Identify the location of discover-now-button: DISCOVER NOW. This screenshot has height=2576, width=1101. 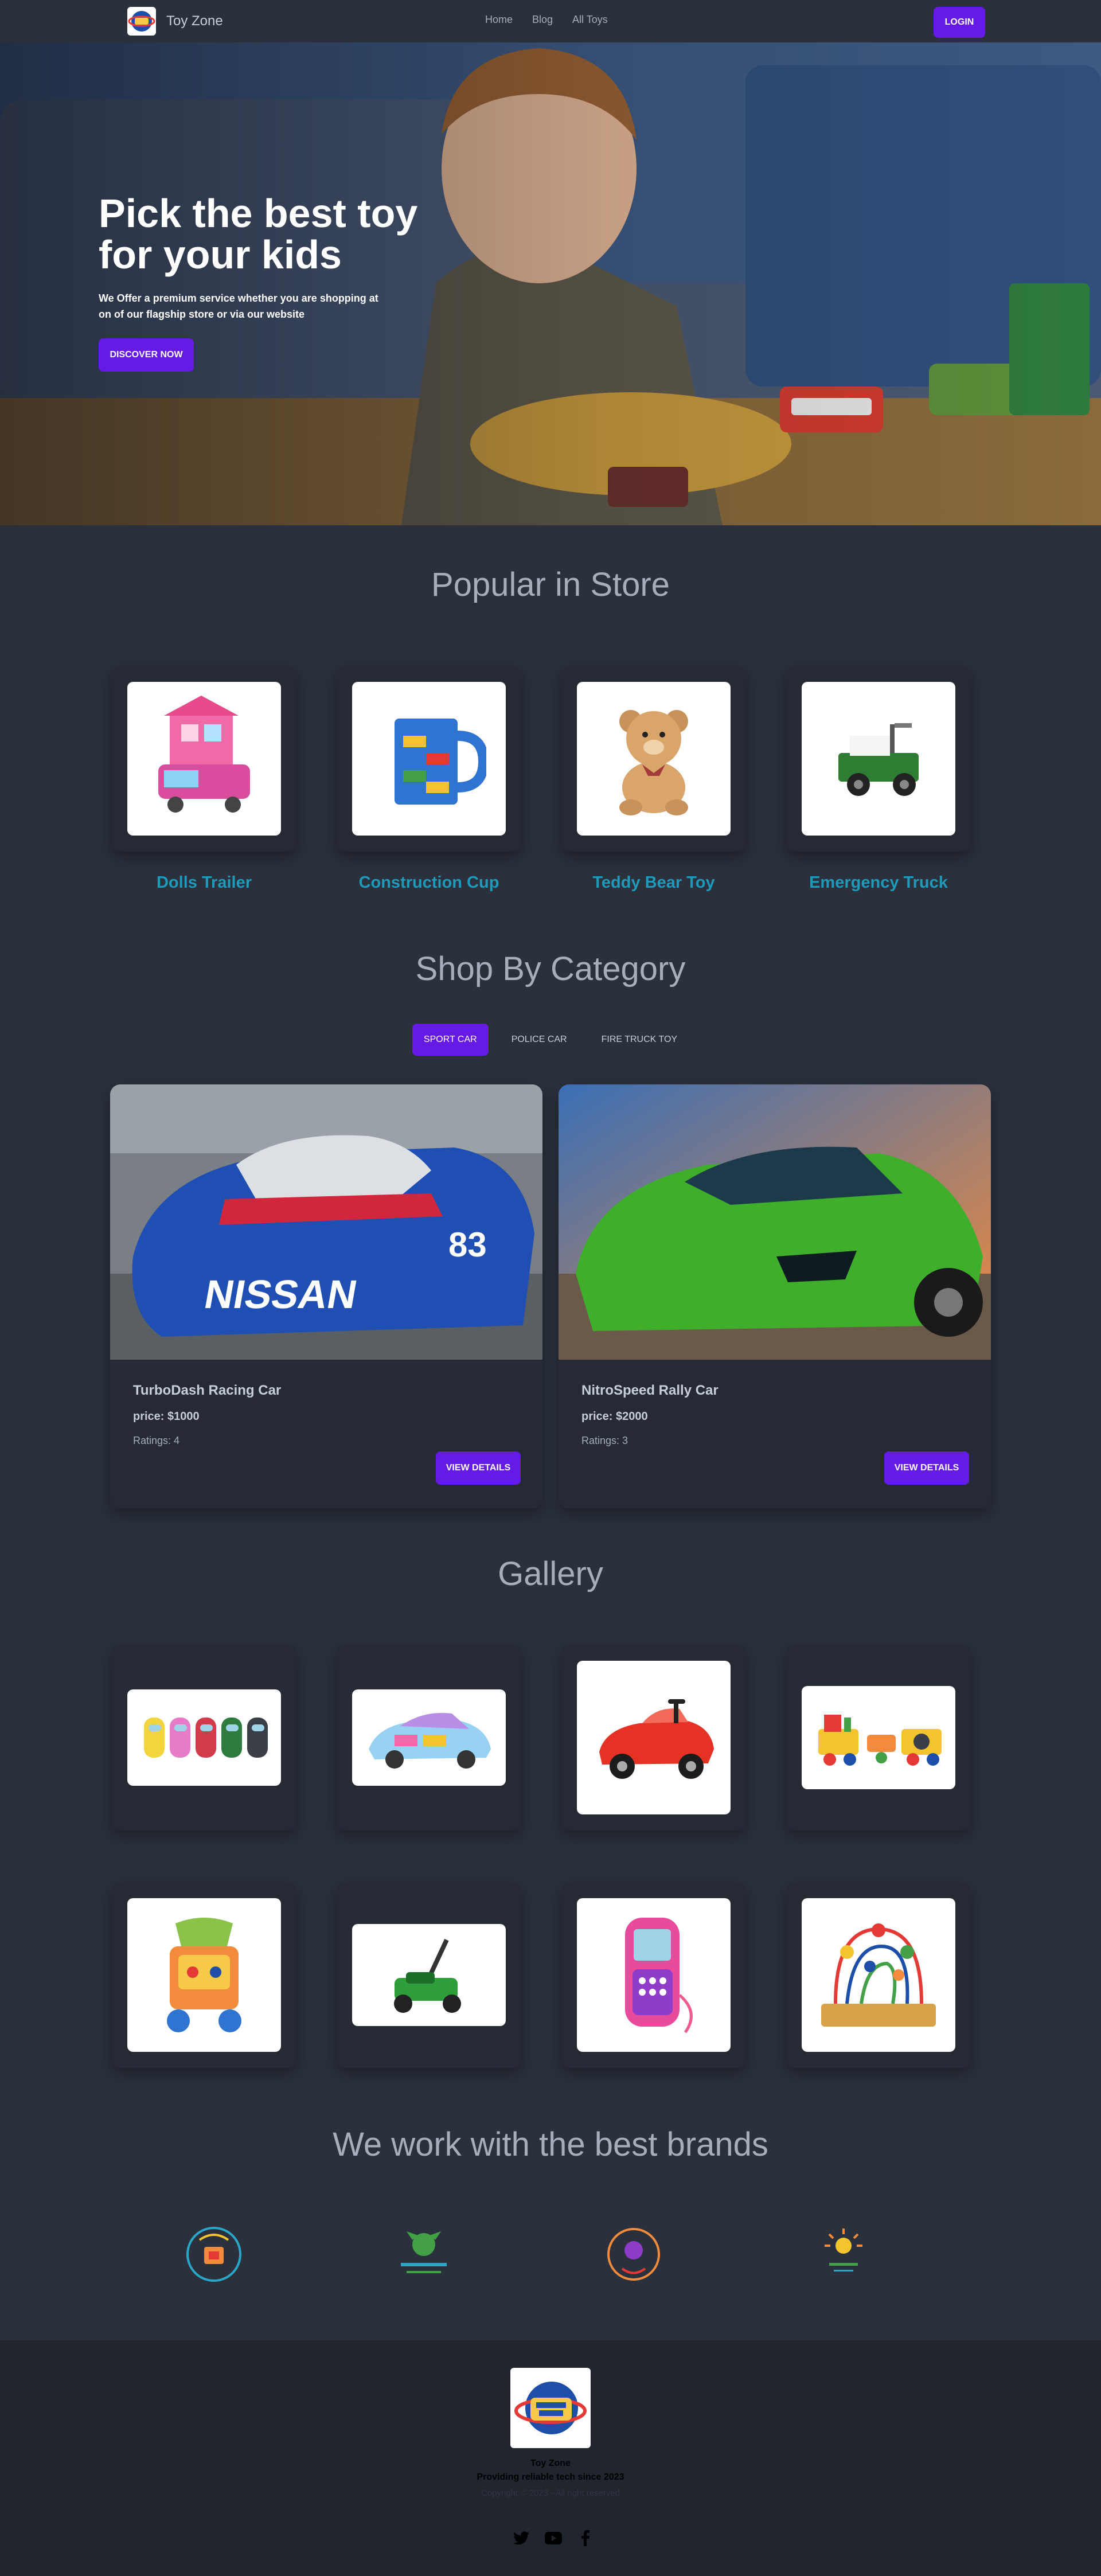
(146, 355).